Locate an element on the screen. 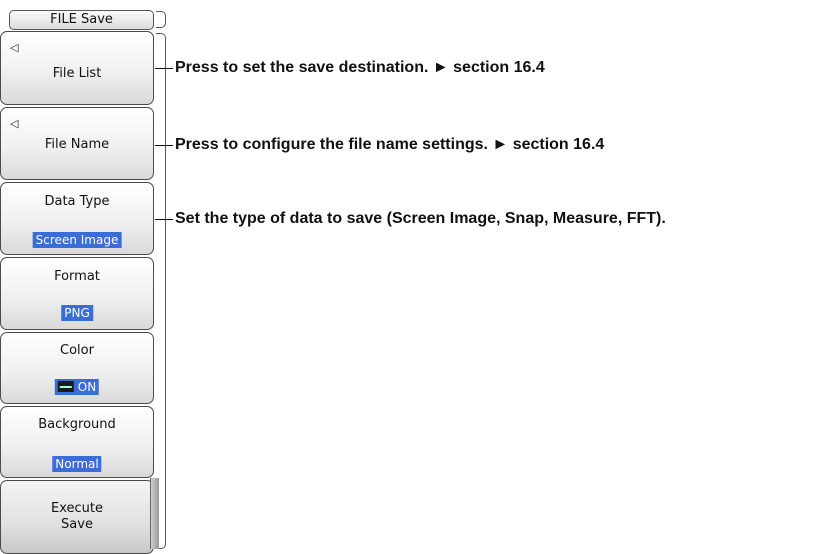 The height and width of the screenshot is (554, 836). file-list-label: File List is located at coordinates (77, 73).